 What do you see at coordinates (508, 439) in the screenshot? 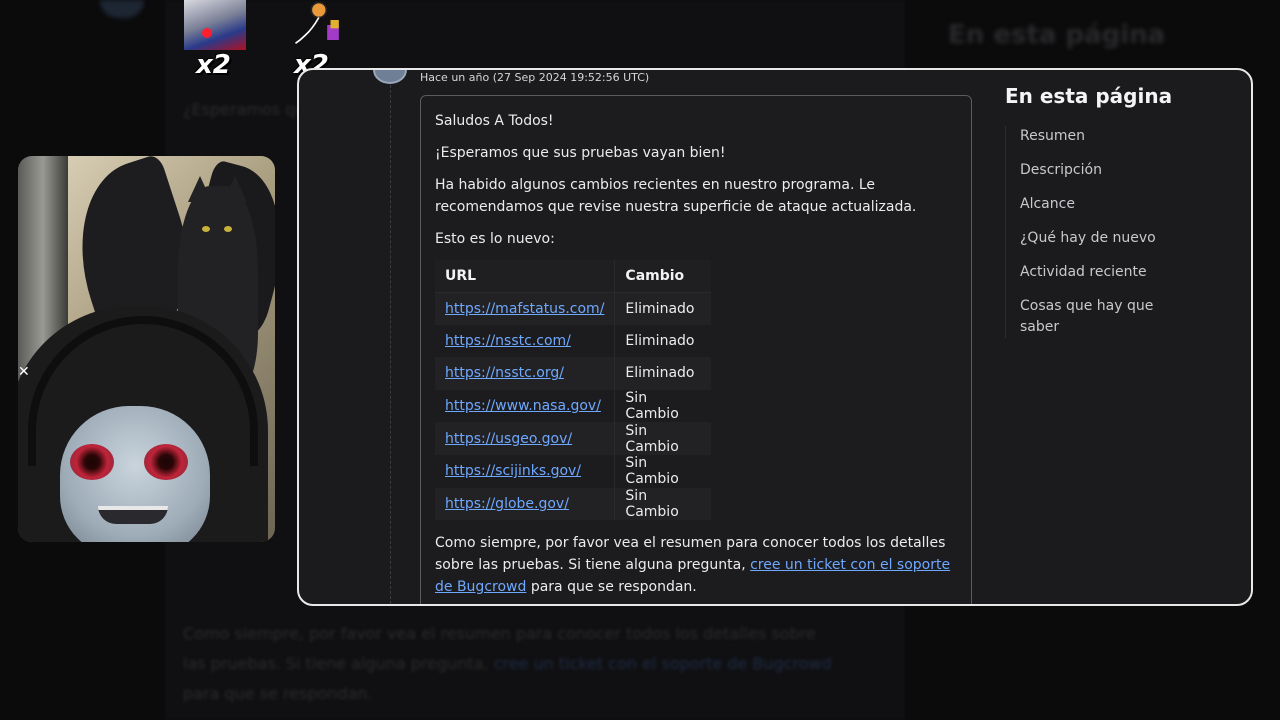
I see `url-link: https://usgeo.gov/` at bounding box center [508, 439].